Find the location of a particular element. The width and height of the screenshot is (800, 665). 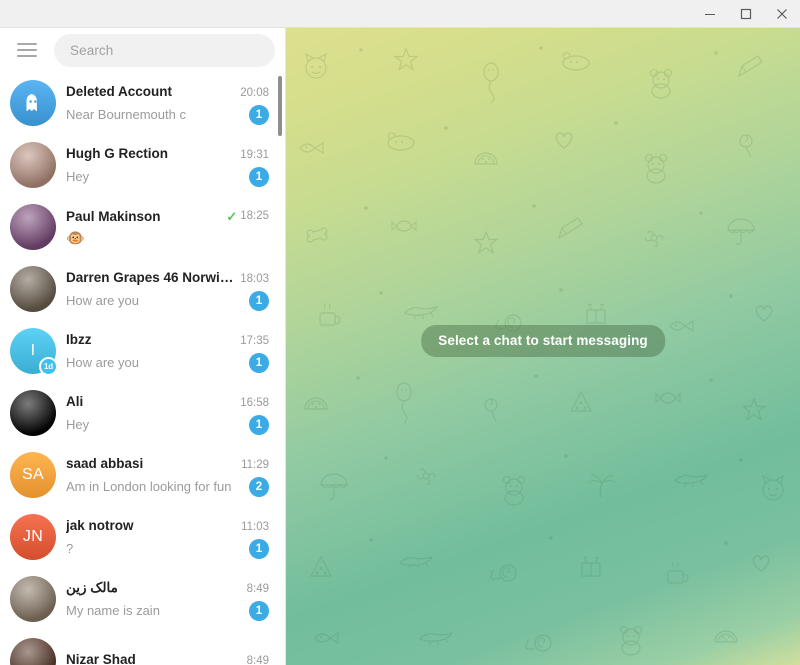

chat-name: Deleted Account is located at coordinates (119, 91).